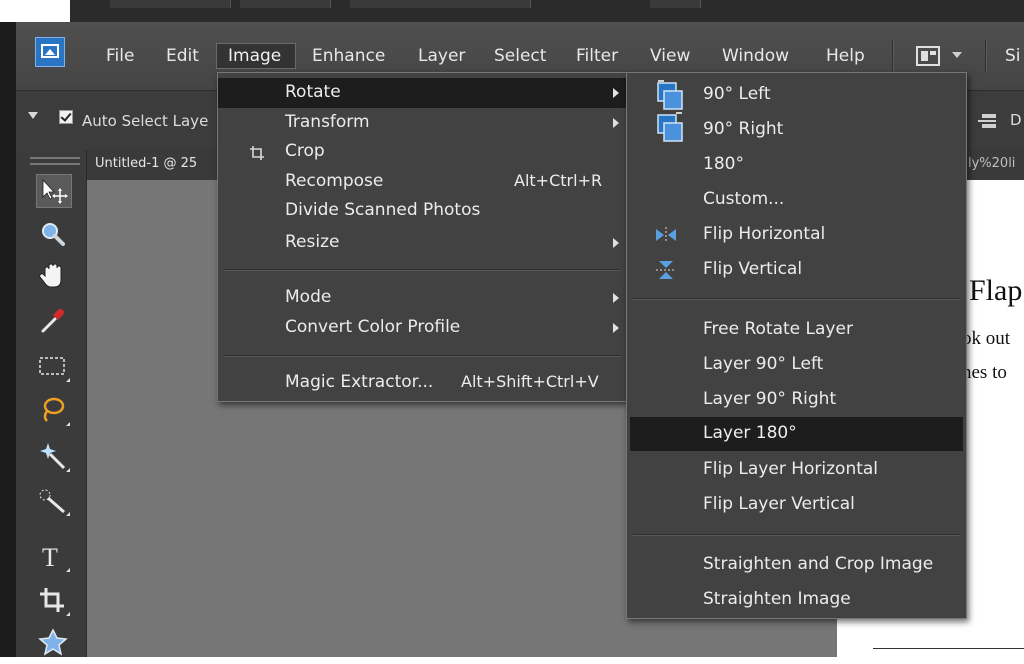 The width and height of the screenshot is (1024, 664). Describe the element at coordinates (33, 115) in the screenshot. I see `tool-preset-dropdown-icon` at that location.